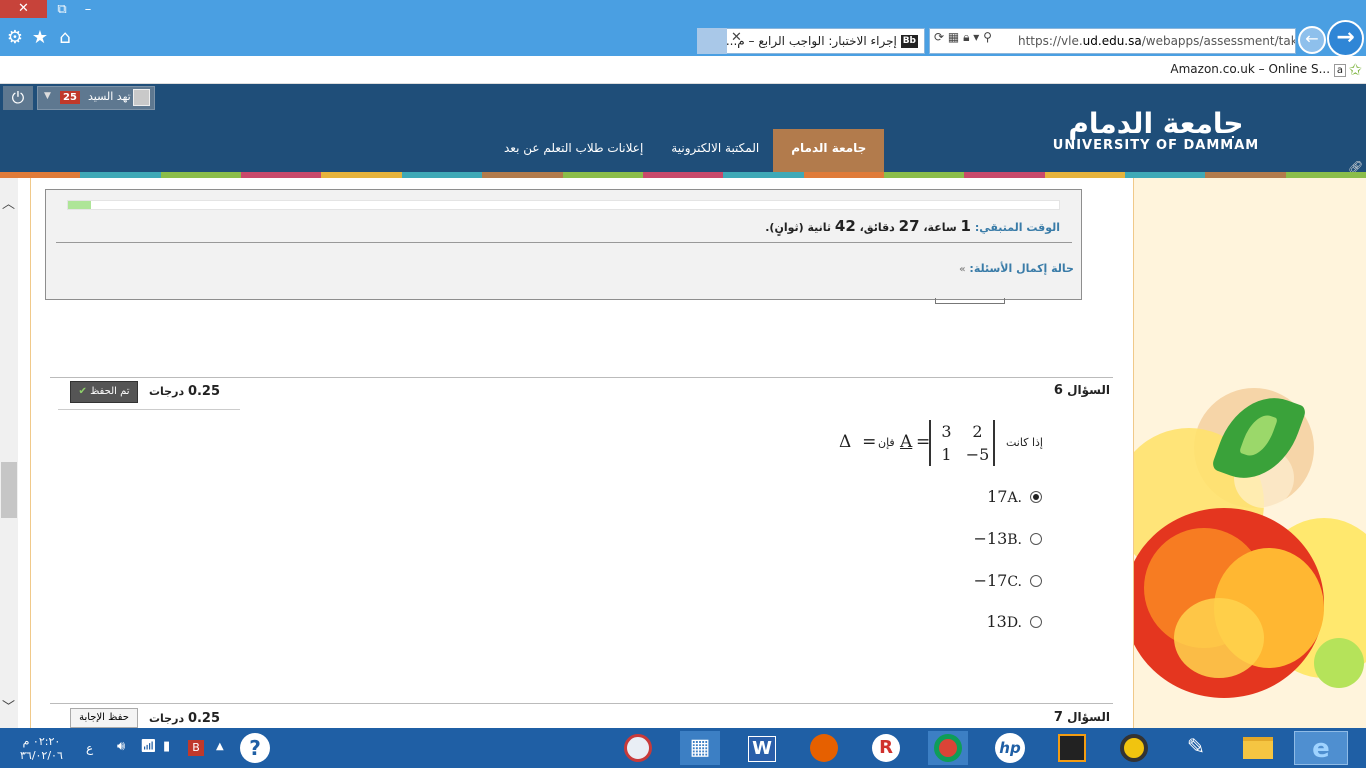  What do you see at coordinates (204, 391) in the screenshot?
I see `points-value: 0.25` at bounding box center [204, 391].